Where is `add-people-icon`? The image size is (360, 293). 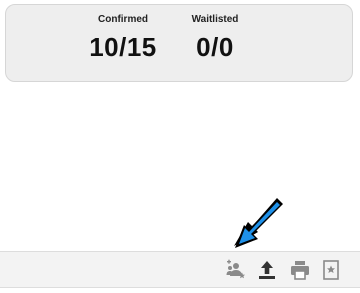 add-people-icon is located at coordinates (236, 269).